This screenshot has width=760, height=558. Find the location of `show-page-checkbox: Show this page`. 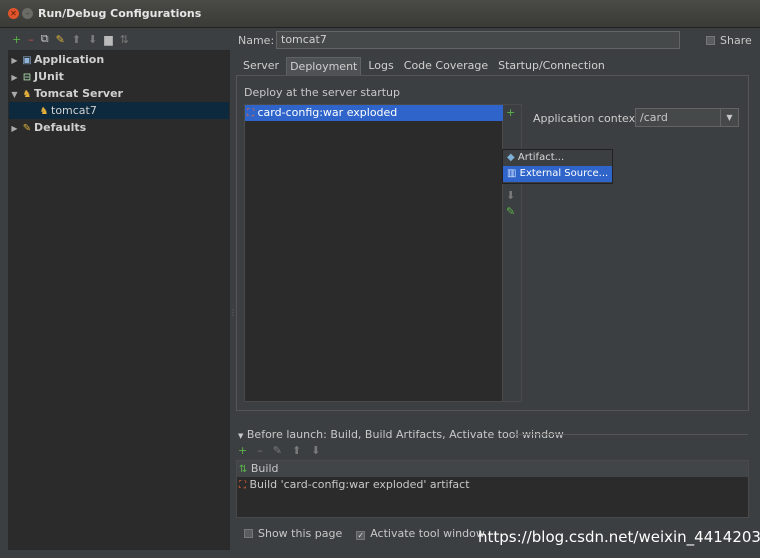

show-page-checkbox: Show this page is located at coordinates (293, 533).